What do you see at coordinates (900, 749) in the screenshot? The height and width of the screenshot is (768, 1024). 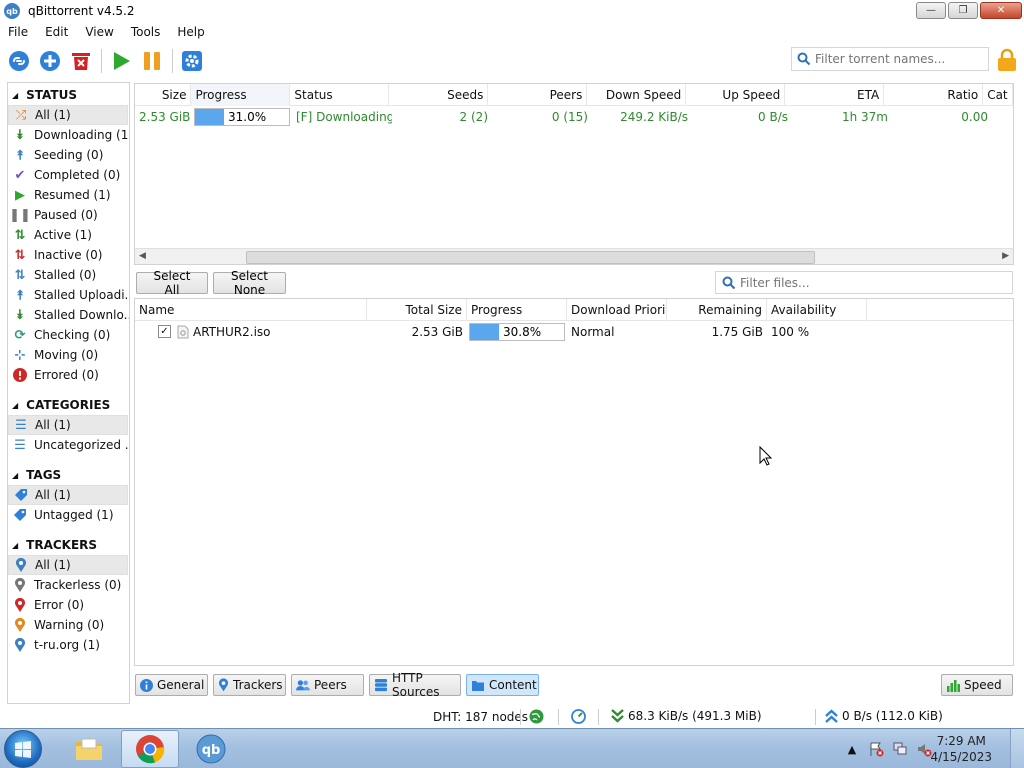 I see `tray-network-icon` at bounding box center [900, 749].